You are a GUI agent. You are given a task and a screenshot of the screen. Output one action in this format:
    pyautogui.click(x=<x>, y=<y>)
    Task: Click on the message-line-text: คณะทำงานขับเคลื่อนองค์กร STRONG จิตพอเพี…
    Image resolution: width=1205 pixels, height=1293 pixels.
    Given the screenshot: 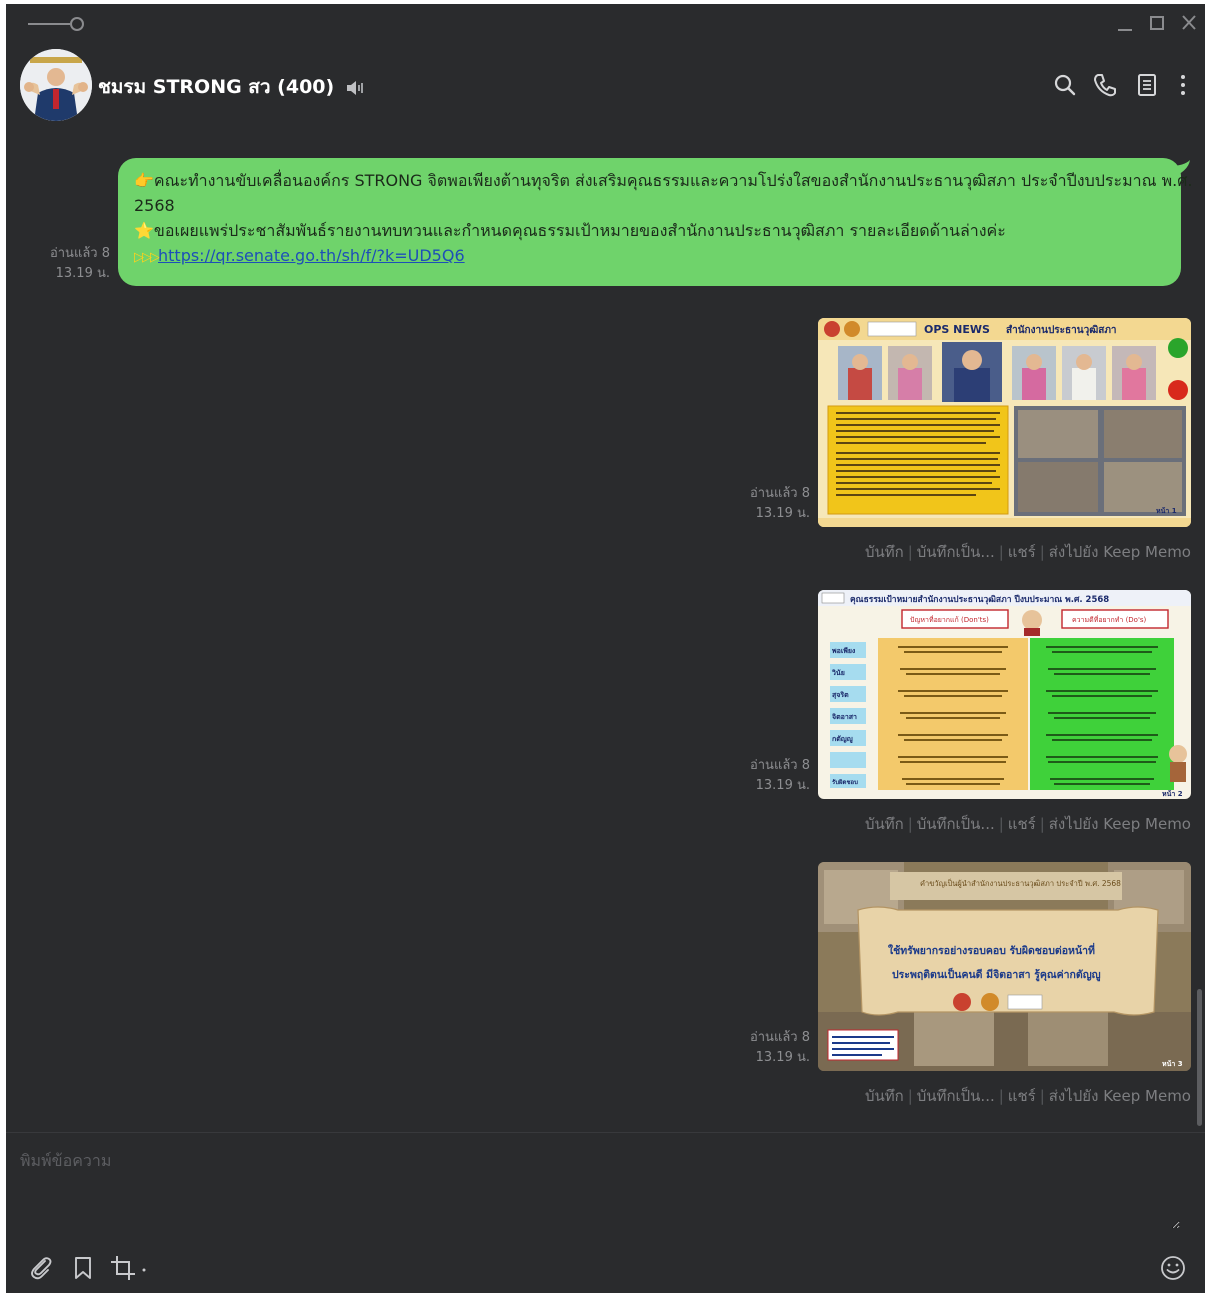 What is the action you would take?
    pyautogui.click(x=673, y=180)
    